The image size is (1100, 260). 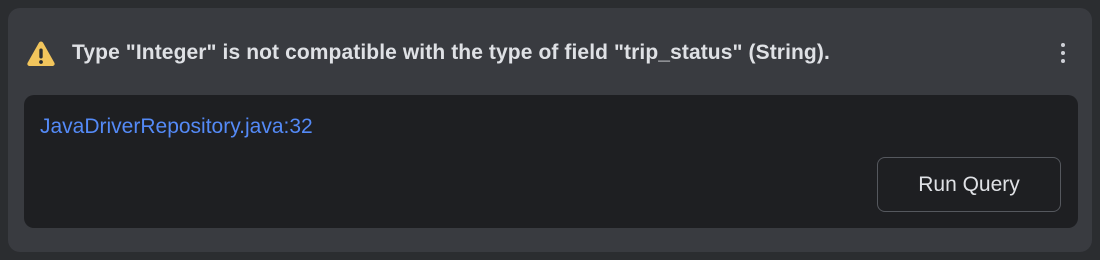 I want to click on more-options-icon, so click(x=1063, y=53).